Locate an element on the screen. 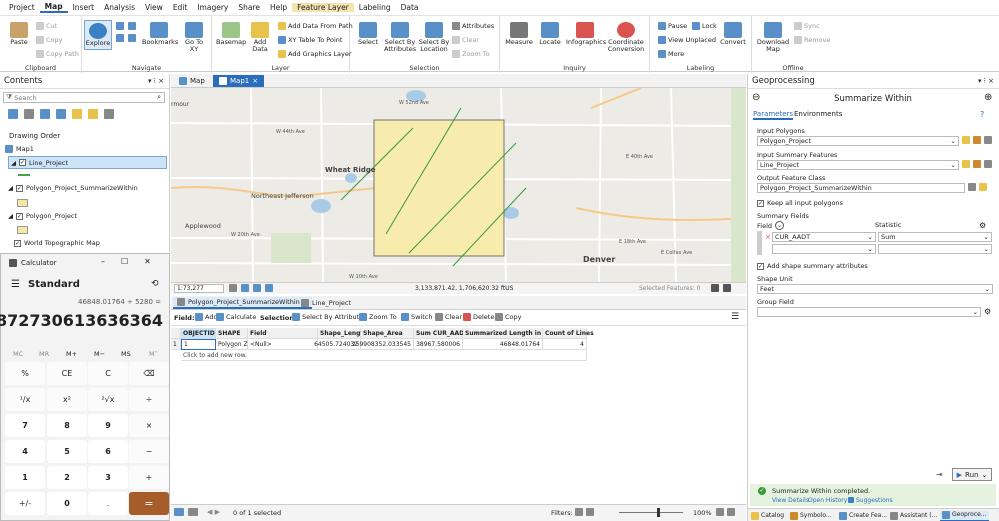 The width and height of the screenshot is (999, 521). maximize-icon: ☐ is located at coordinates (124, 261).